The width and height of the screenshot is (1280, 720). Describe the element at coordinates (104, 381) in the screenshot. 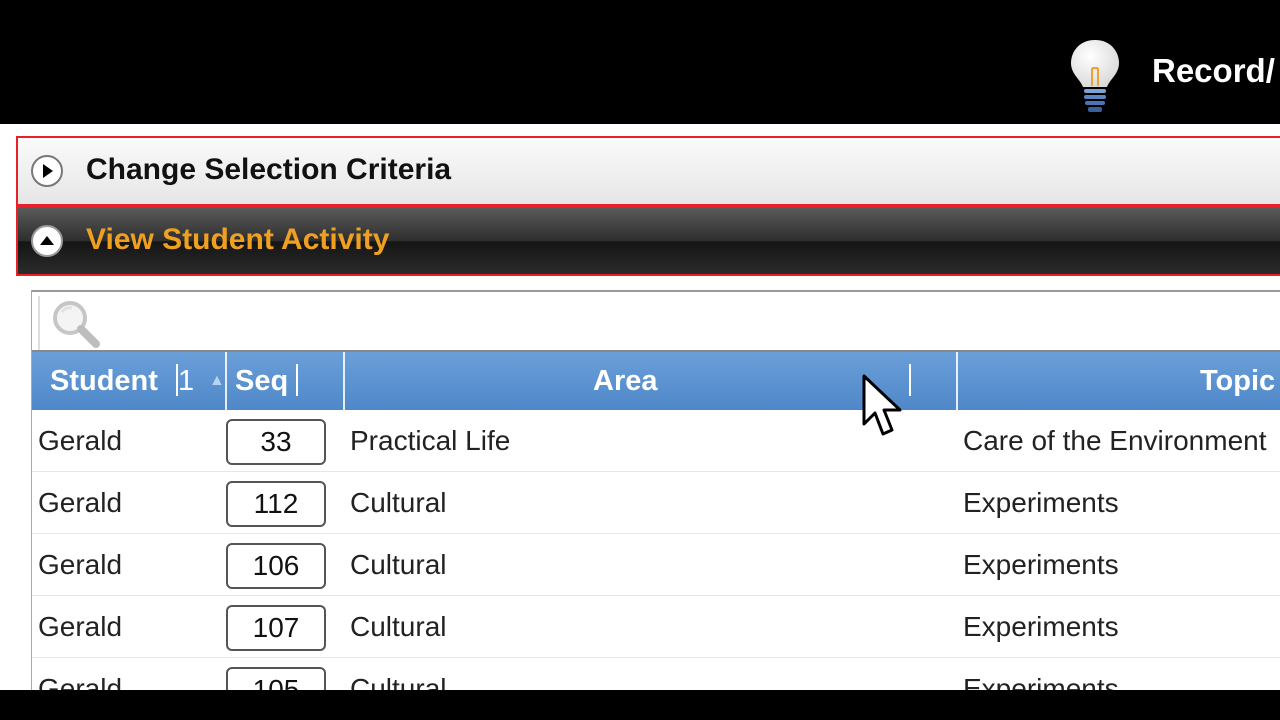

I see `column-header-student: Student` at that location.